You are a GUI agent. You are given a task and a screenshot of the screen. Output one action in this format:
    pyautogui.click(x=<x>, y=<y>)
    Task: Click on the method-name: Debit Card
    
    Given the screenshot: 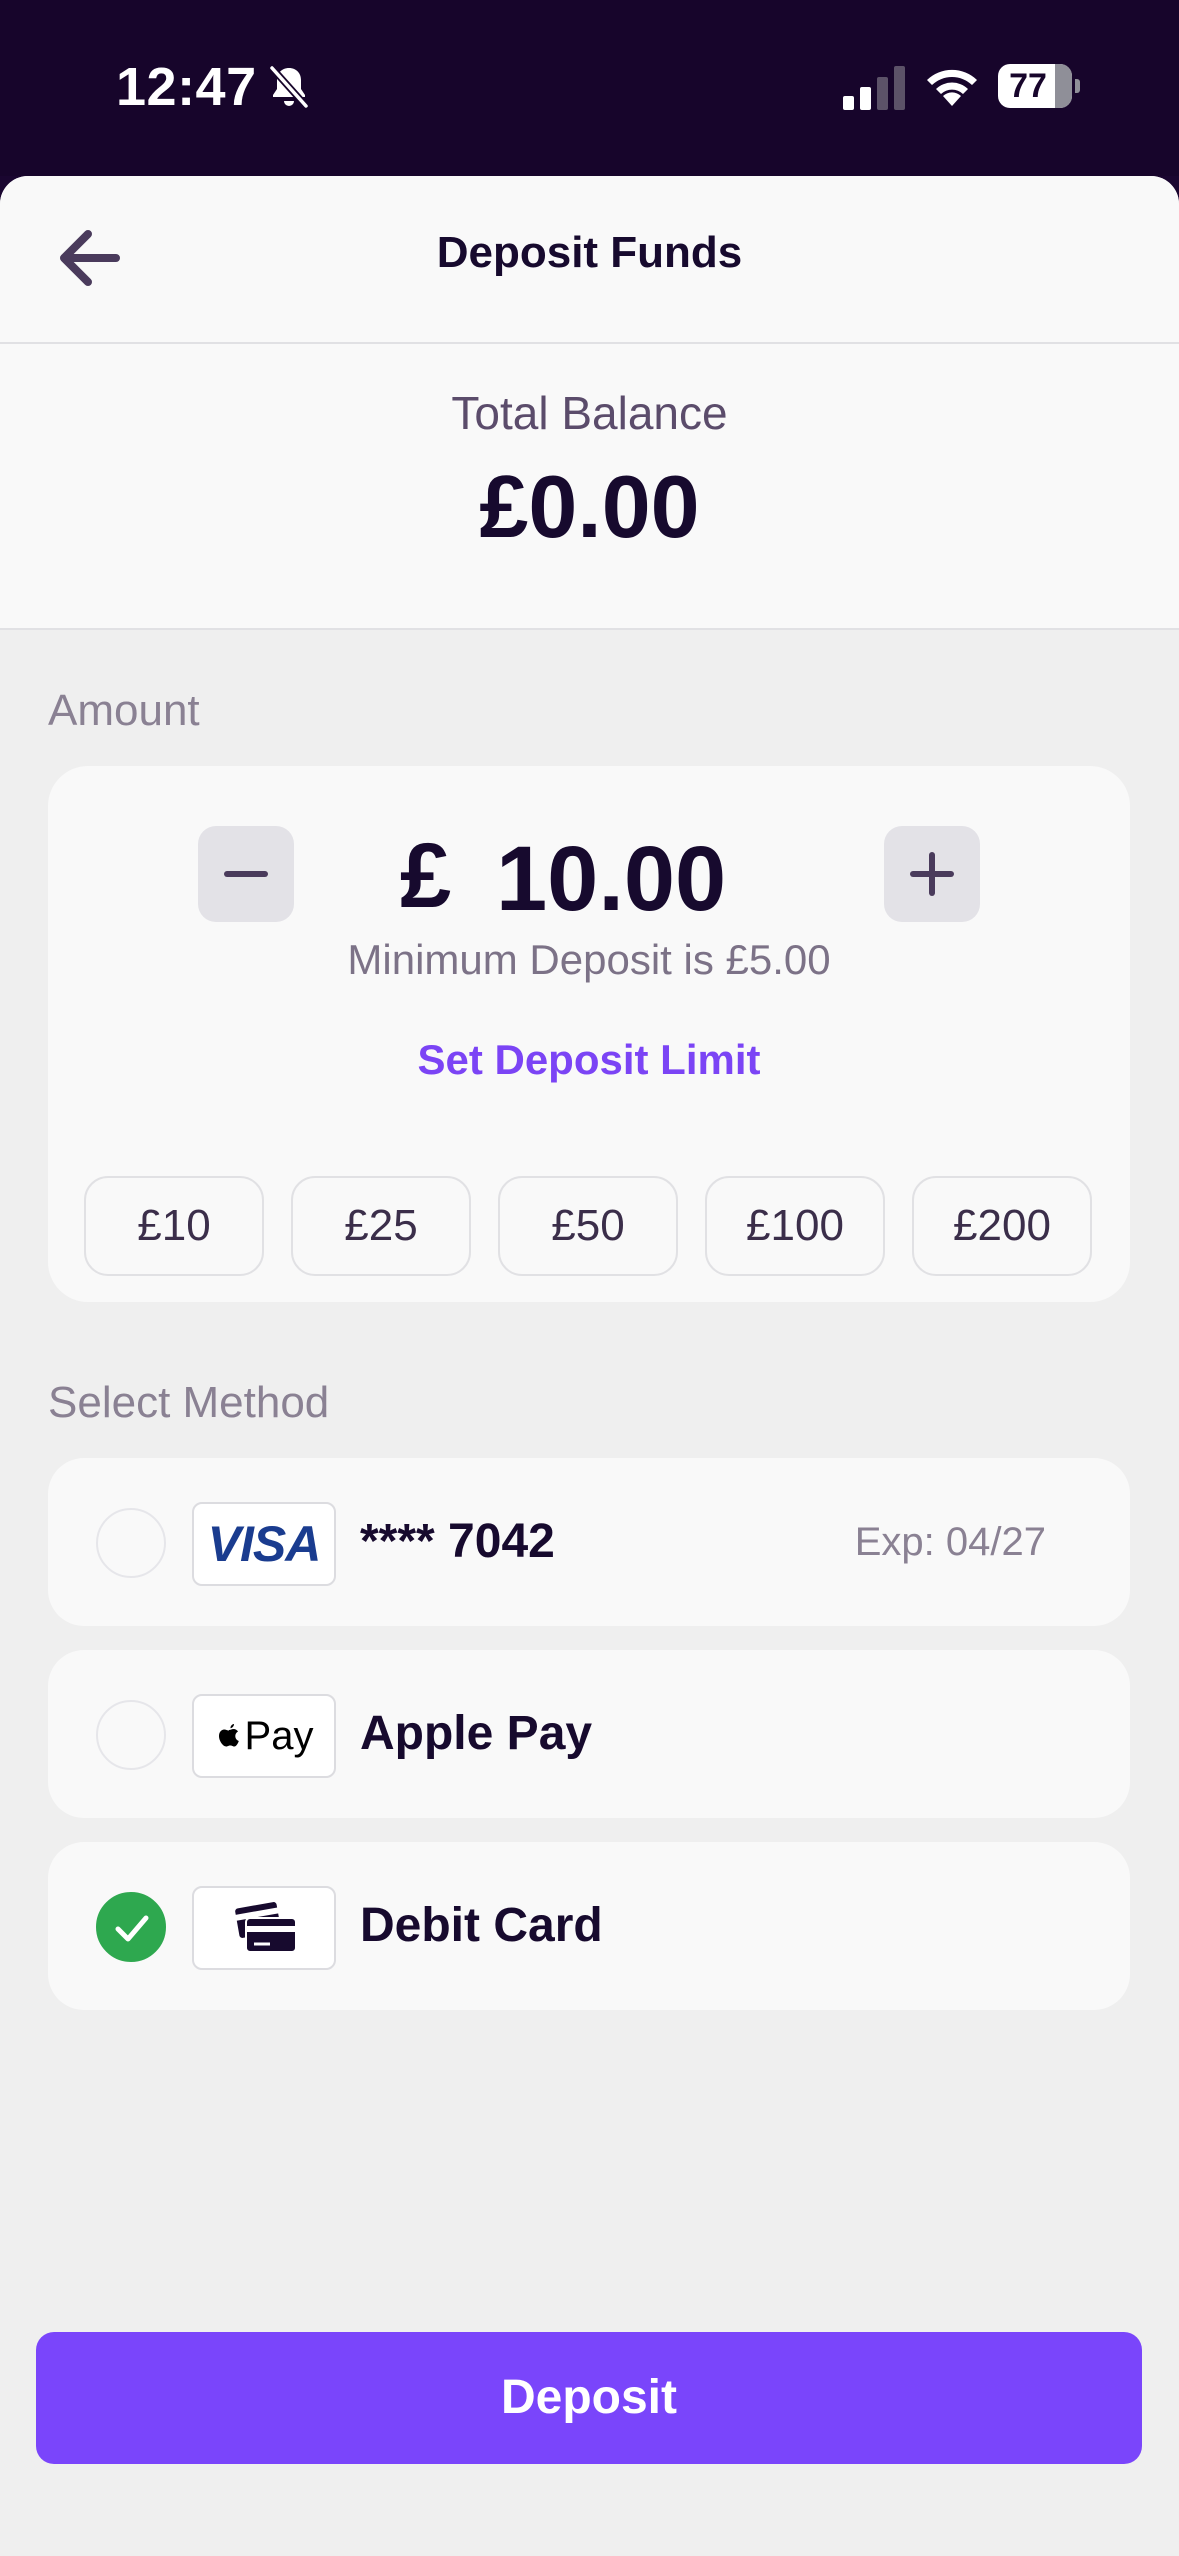 What is the action you would take?
    pyautogui.click(x=481, y=1925)
    